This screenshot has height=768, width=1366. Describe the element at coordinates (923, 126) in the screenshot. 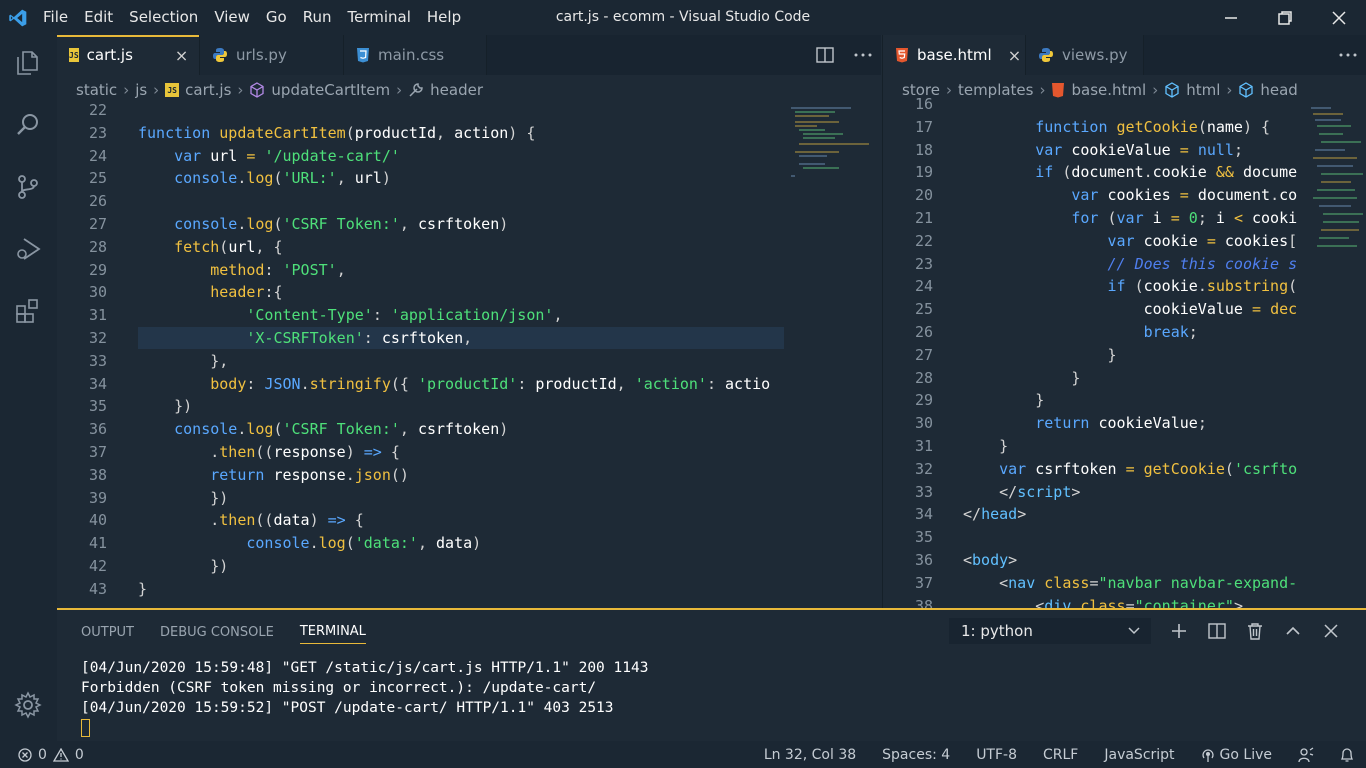

I see `line-number: 17` at that location.